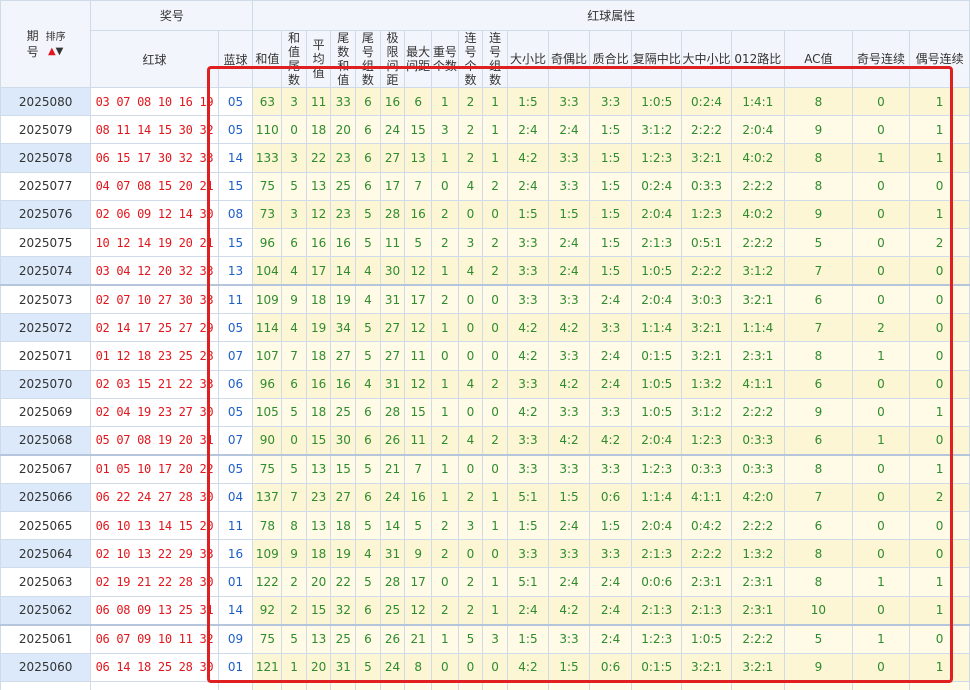 The height and width of the screenshot is (690, 970). I want to click on attr-cell: 7, so click(418, 468).